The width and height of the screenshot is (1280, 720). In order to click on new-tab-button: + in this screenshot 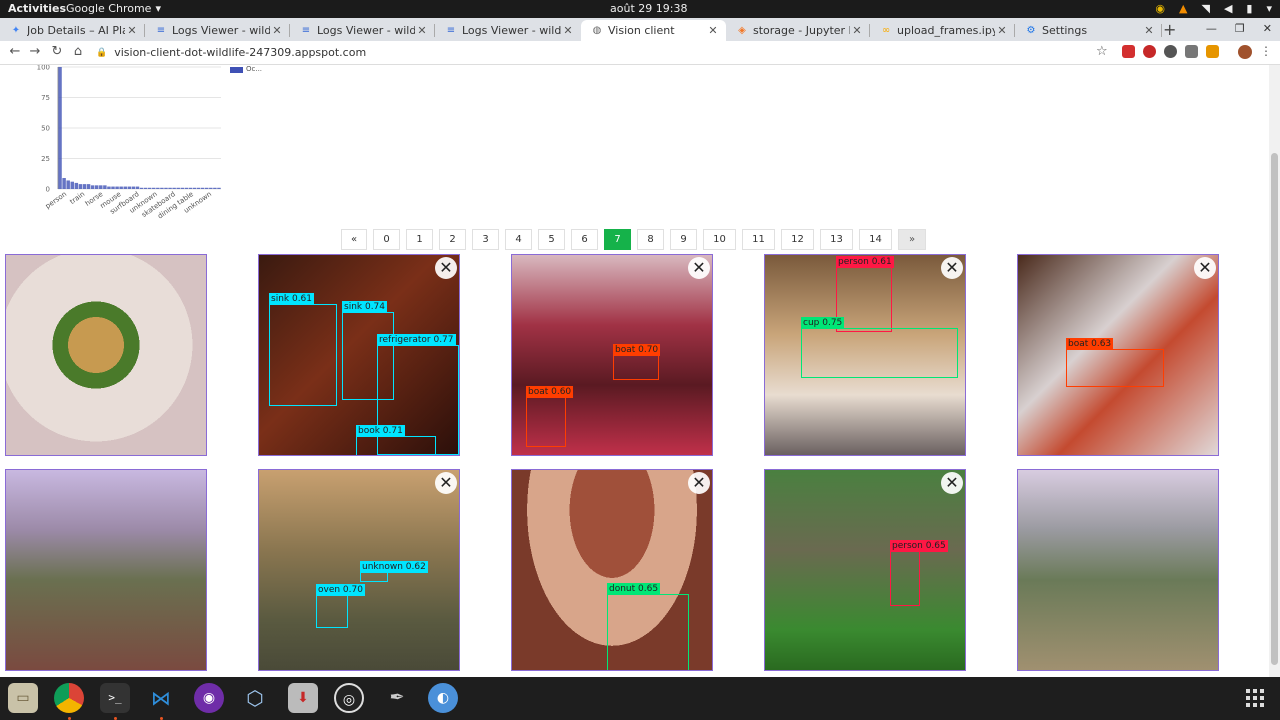, I will do `click(1169, 29)`.